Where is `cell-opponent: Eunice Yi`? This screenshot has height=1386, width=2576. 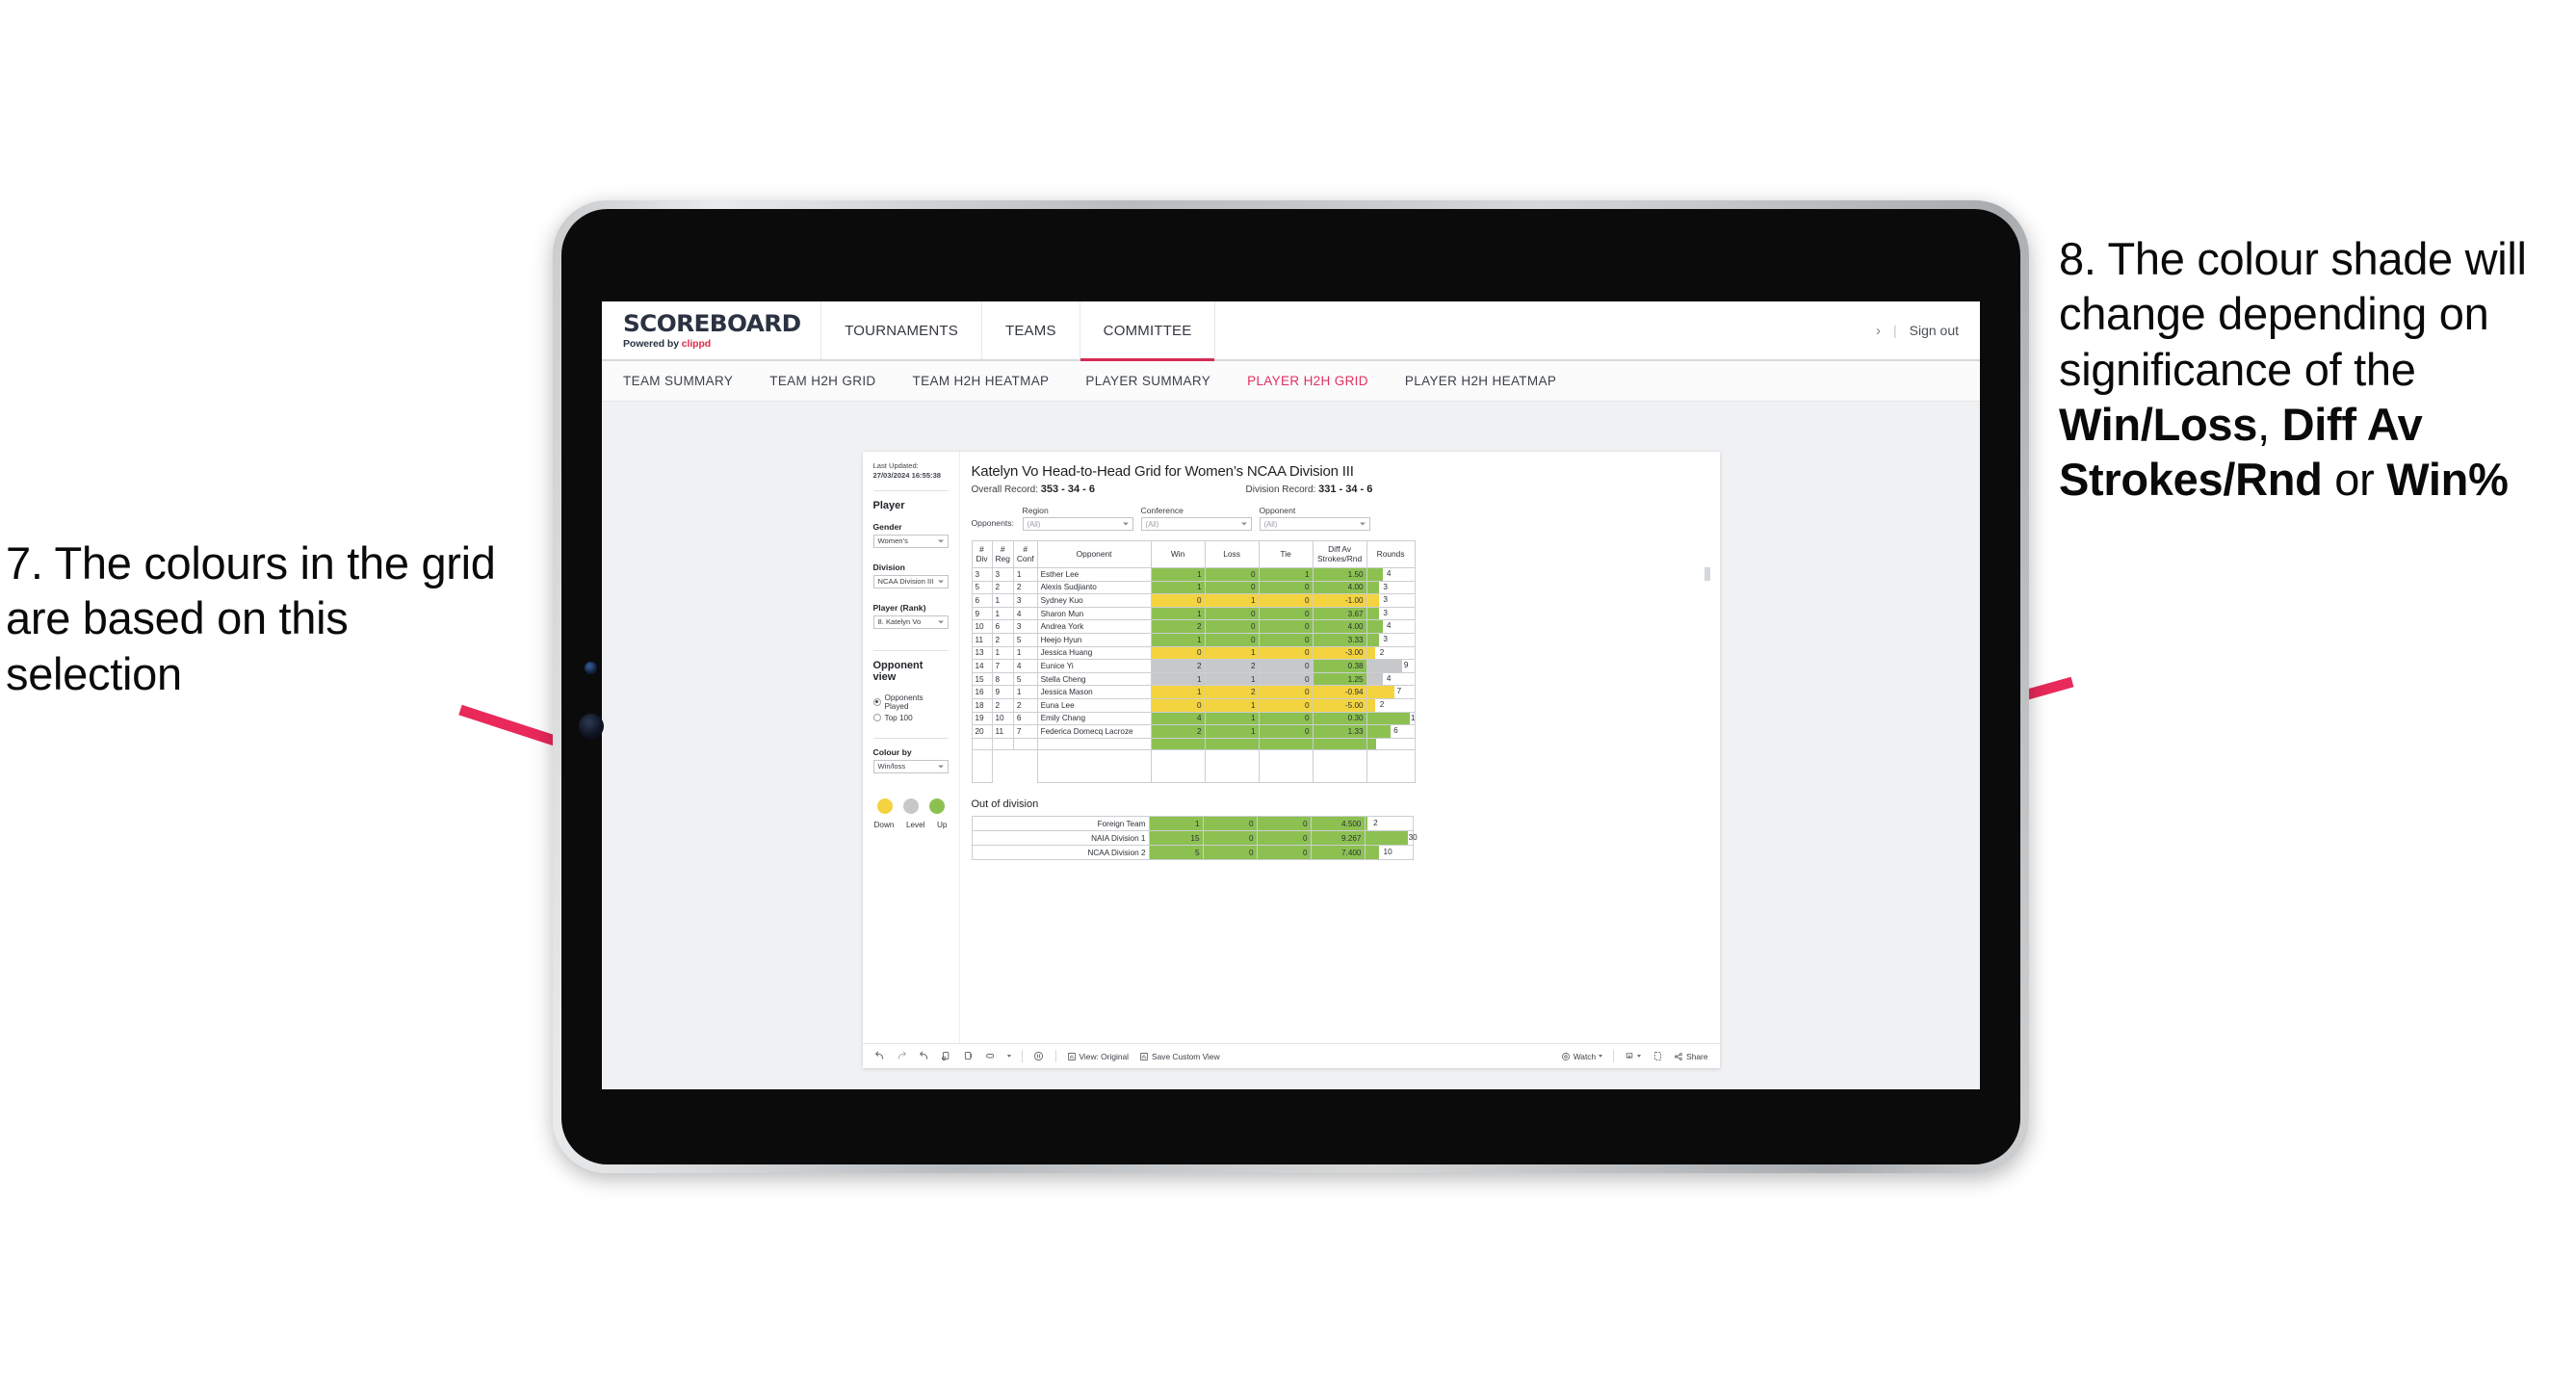
cell-opponent: Eunice Yi is located at coordinates (1094, 666).